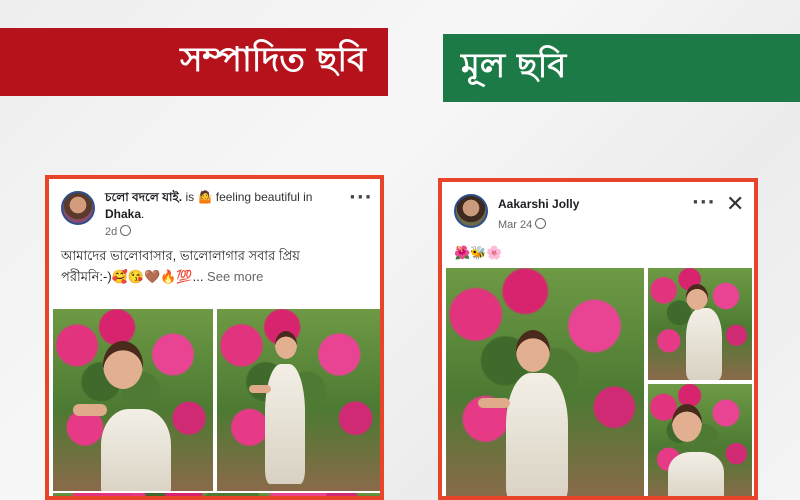 The image size is (800, 500). I want to click on edited-image-banner: সম্পাদিত ছবি, so click(194, 62).